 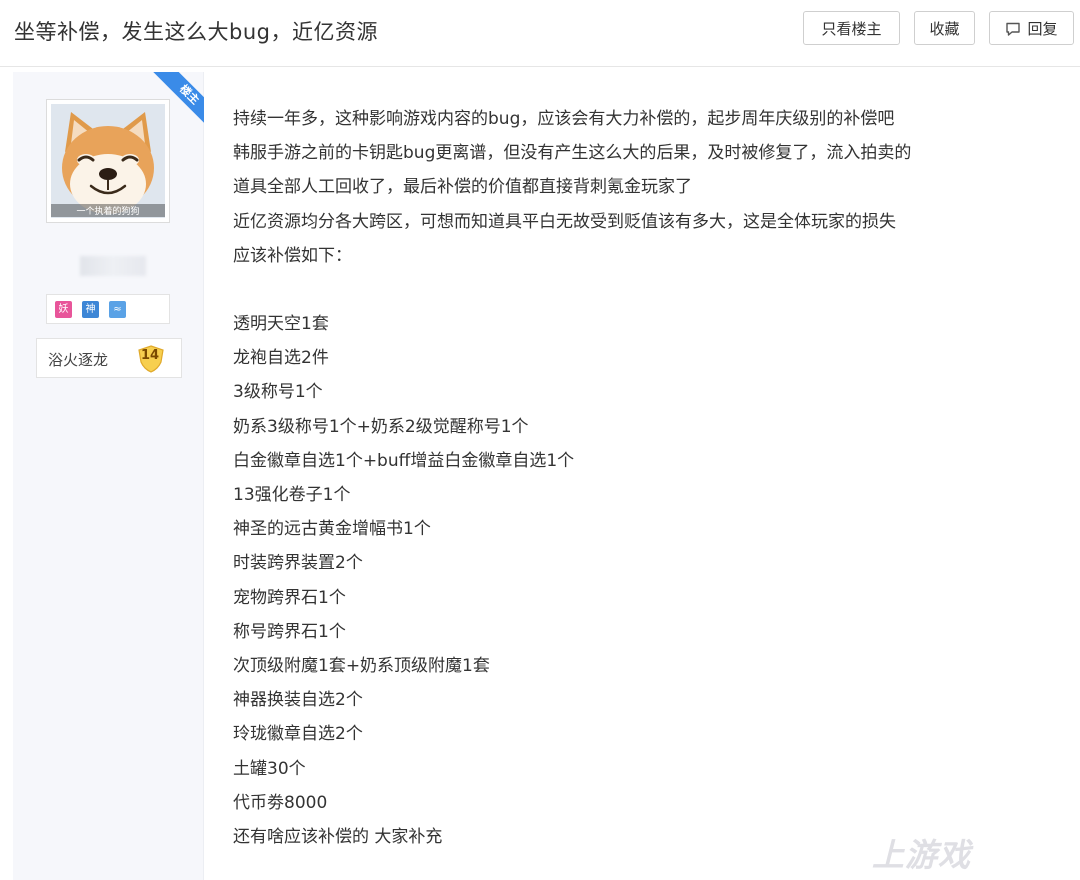 What do you see at coordinates (298, 734) in the screenshot?
I see `compensation-item: 玲珑徽章自选2个` at bounding box center [298, 734].